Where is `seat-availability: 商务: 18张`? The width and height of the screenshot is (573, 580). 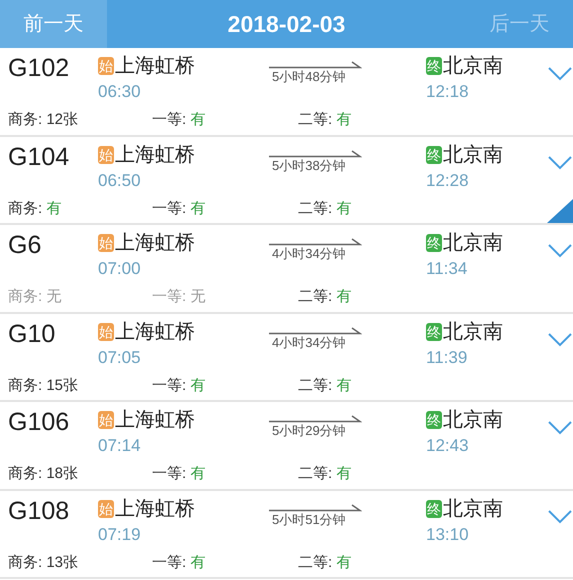 seat-availability: 商务: 18张 is located at coordinates (43, 474).